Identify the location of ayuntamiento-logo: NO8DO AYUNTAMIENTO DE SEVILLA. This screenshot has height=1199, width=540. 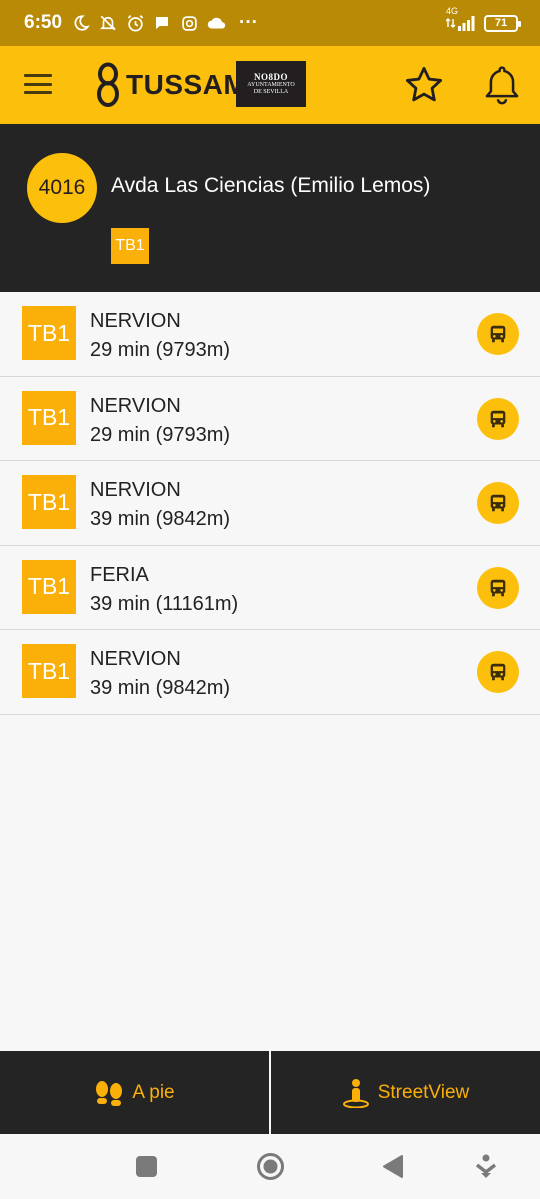
(271, 84).